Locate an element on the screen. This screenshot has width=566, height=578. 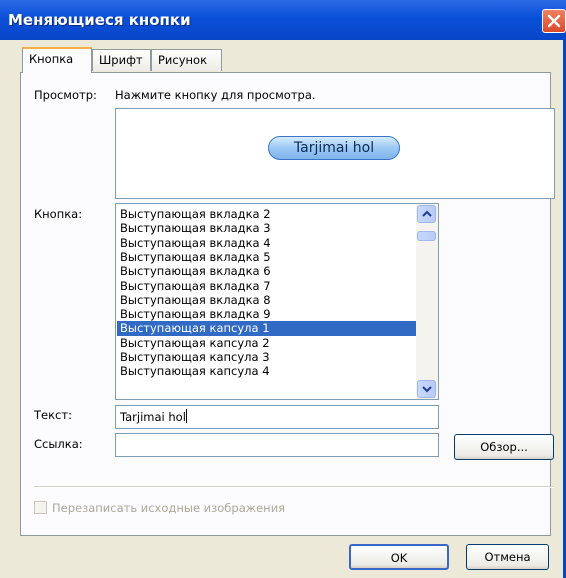
list-item: Выступающая капсула 2 is located at coordinates (266, 343).